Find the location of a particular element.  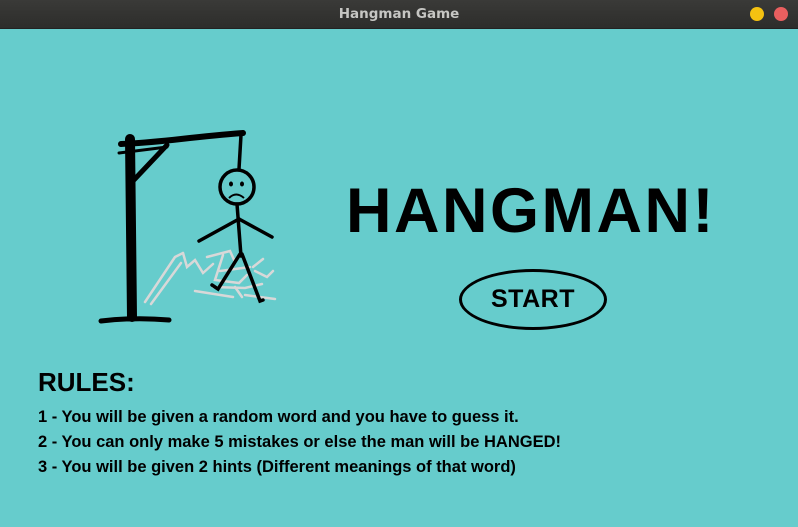

broken-chair-icon is located at coordinates (210, 277).